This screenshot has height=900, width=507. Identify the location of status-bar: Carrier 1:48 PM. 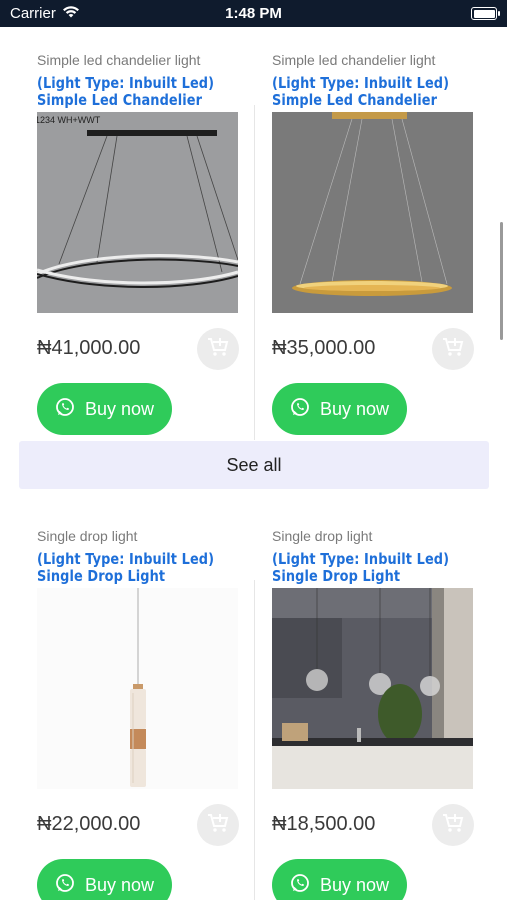
(253, 13).